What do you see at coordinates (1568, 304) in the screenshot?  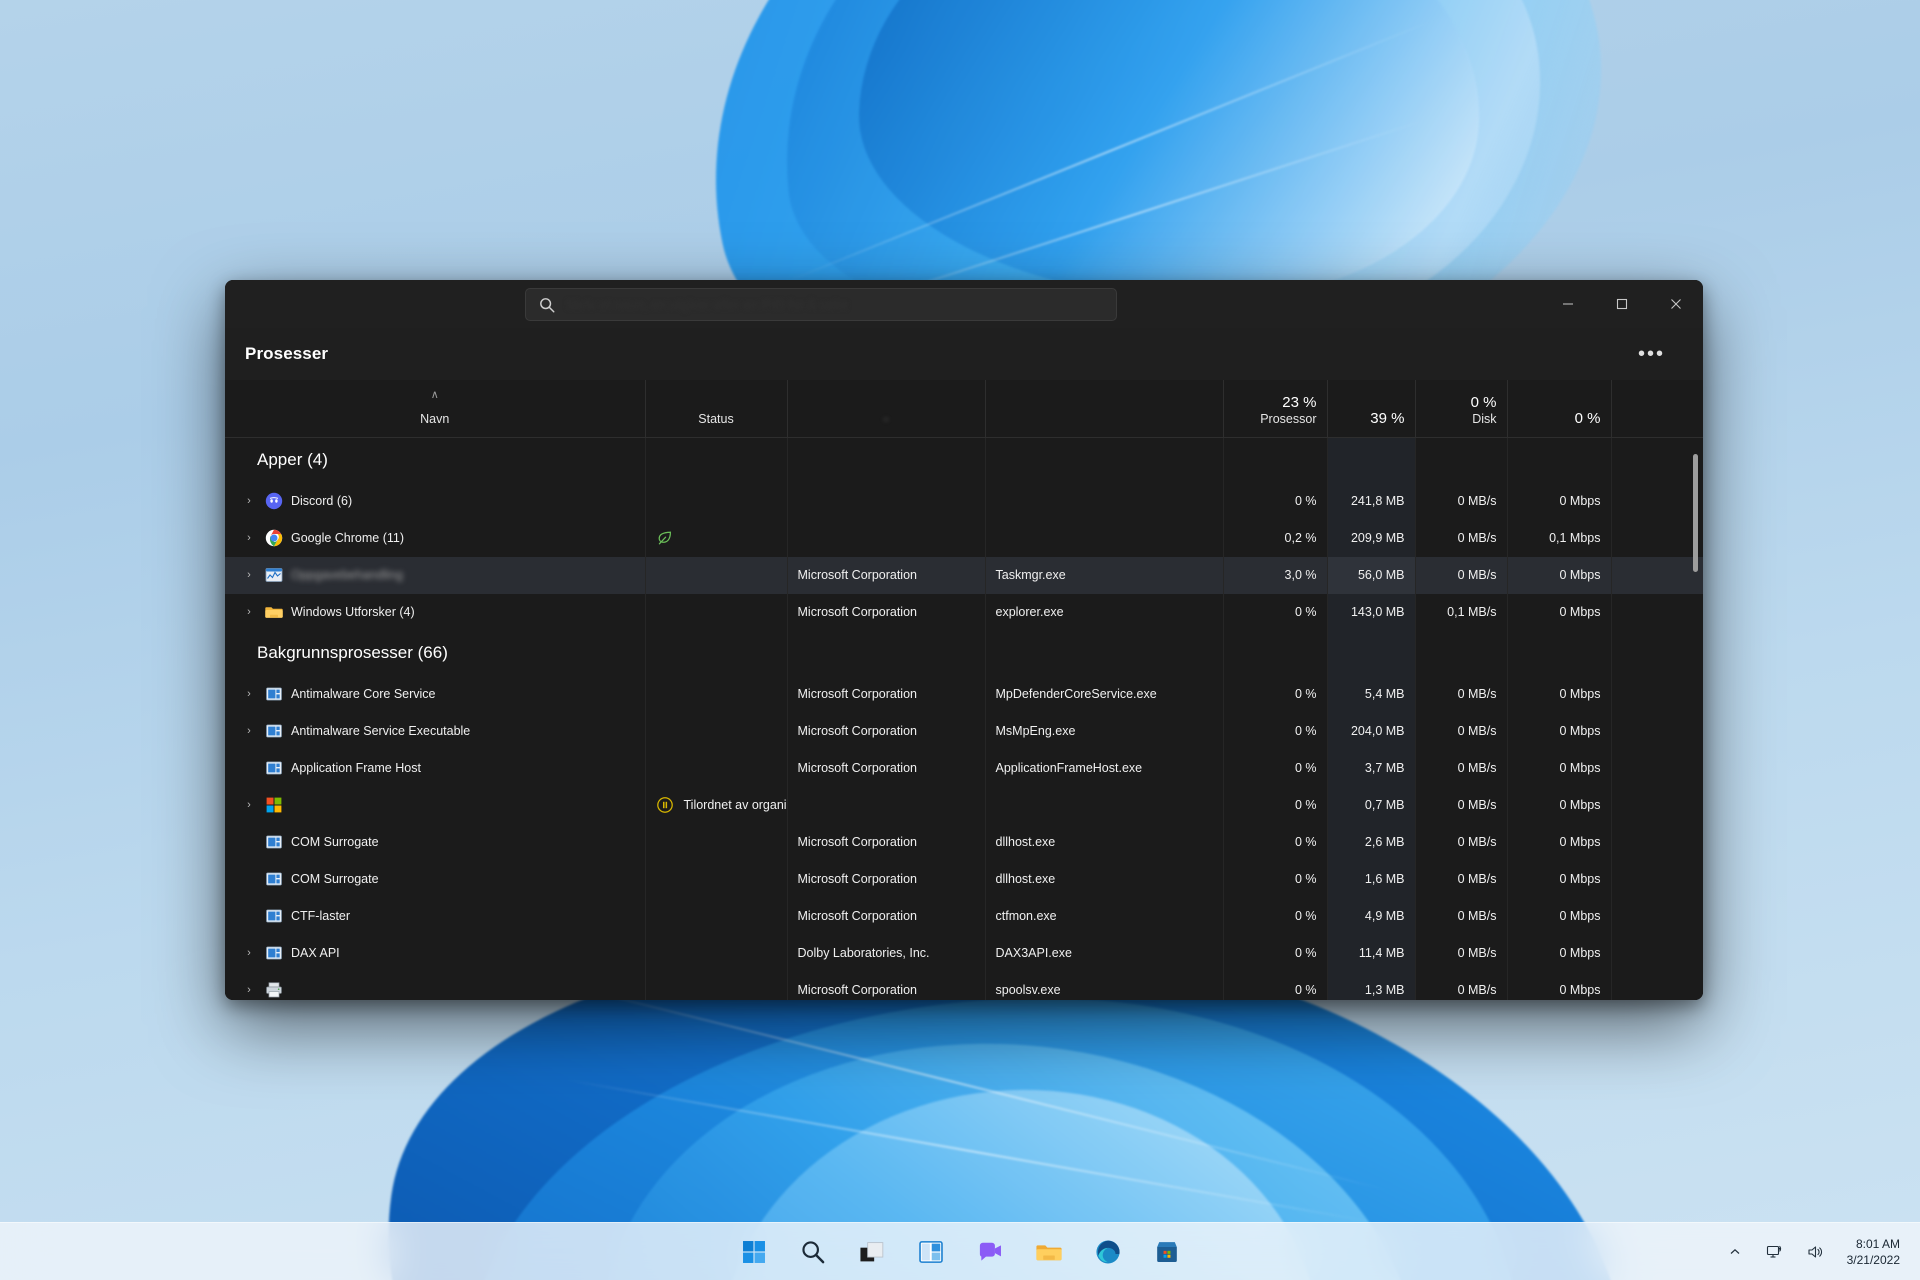 I see `minimize-button` at bounding box center [1568, 304].